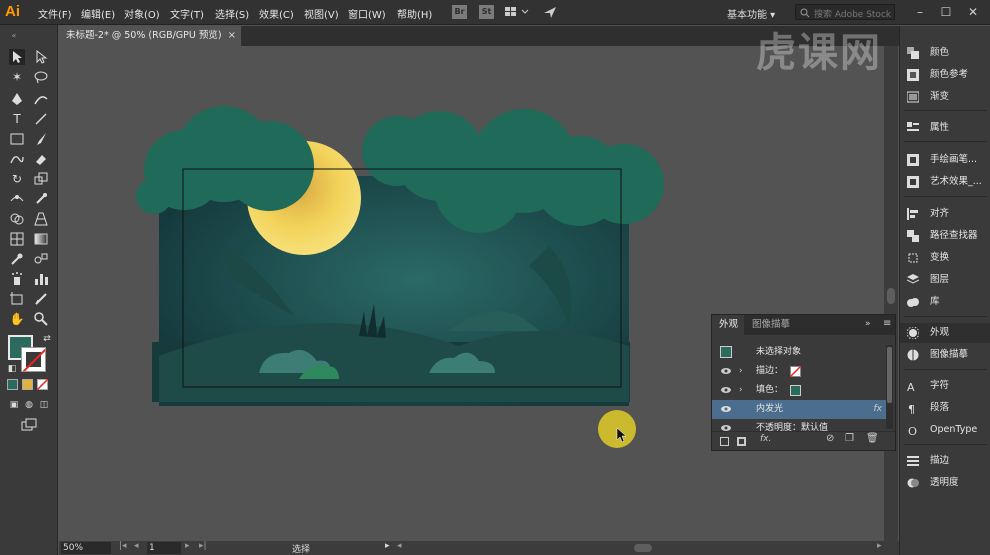  I want to click on horizontal-scroll-thumb, so click(643, 548).